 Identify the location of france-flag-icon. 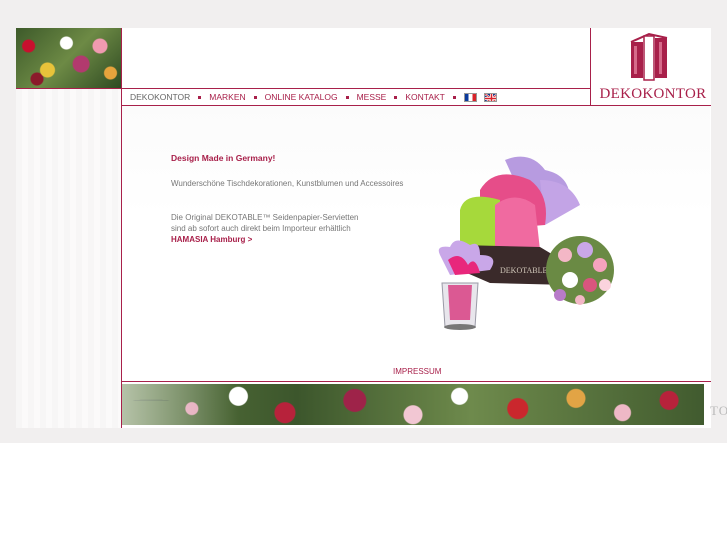
(470, 97).